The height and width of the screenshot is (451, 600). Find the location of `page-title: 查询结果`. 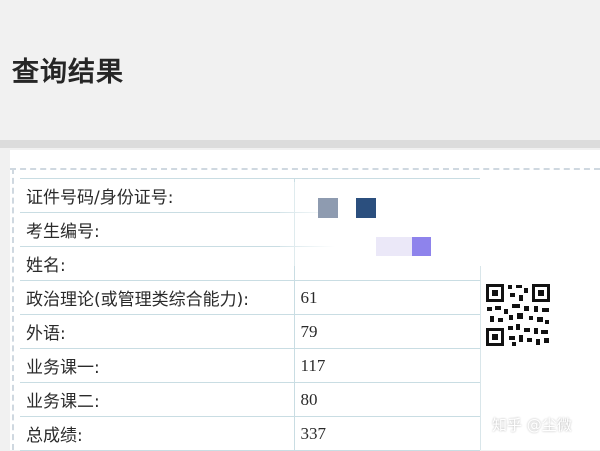

page-title: 查询结果 is located at coordinates (68, 72).